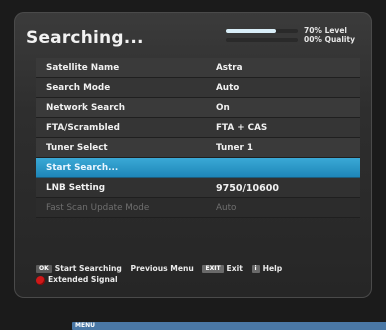 The width and height of the screenshot is (386, 330). What do you see at coordinates (229, 68) in the screenshot?
I see `row-value: Astra` at bounding box center [229, 68].